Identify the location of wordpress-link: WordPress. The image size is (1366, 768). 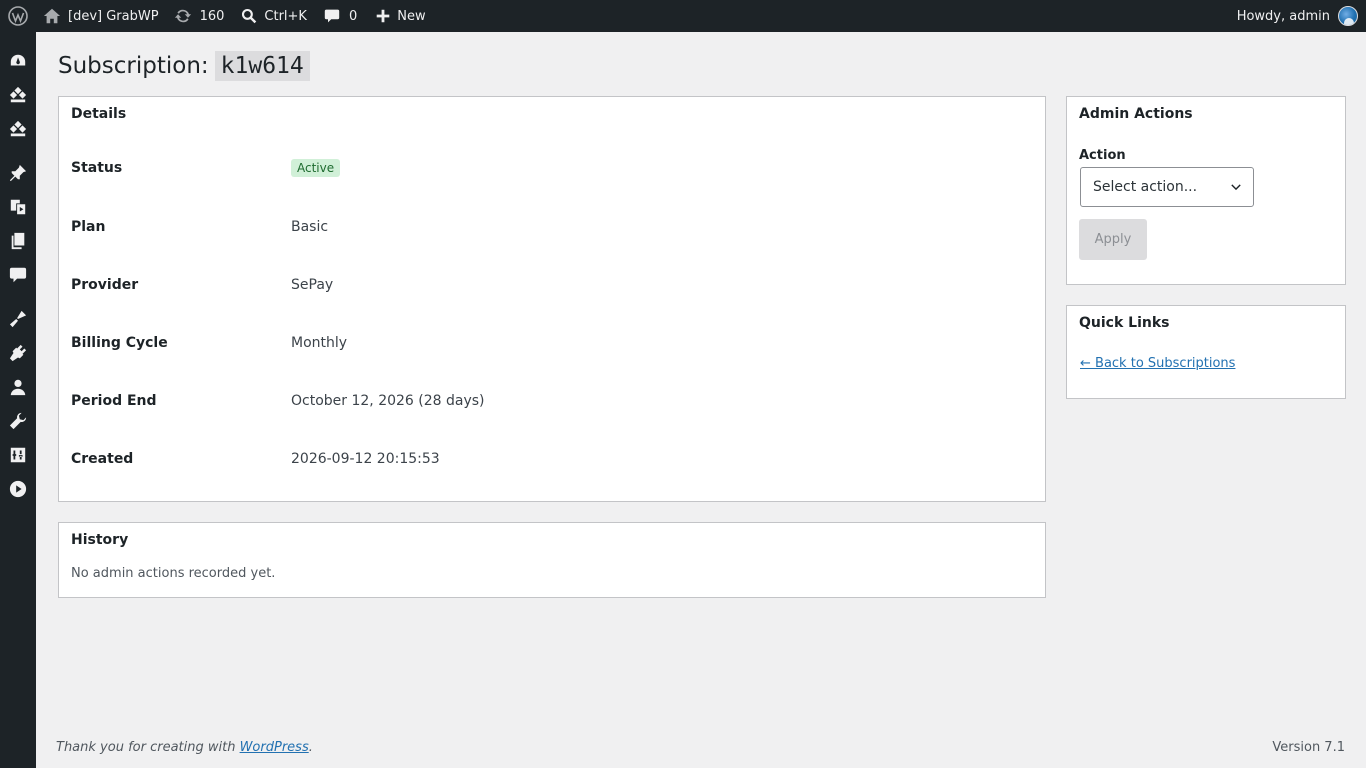
(274, 747).